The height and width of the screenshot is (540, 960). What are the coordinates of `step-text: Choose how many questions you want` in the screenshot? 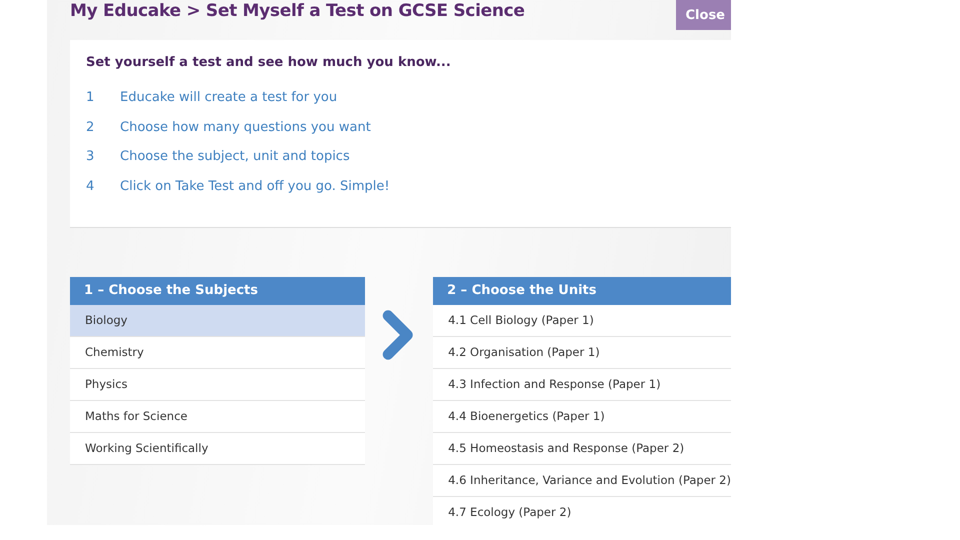 It's located at (245, 127).